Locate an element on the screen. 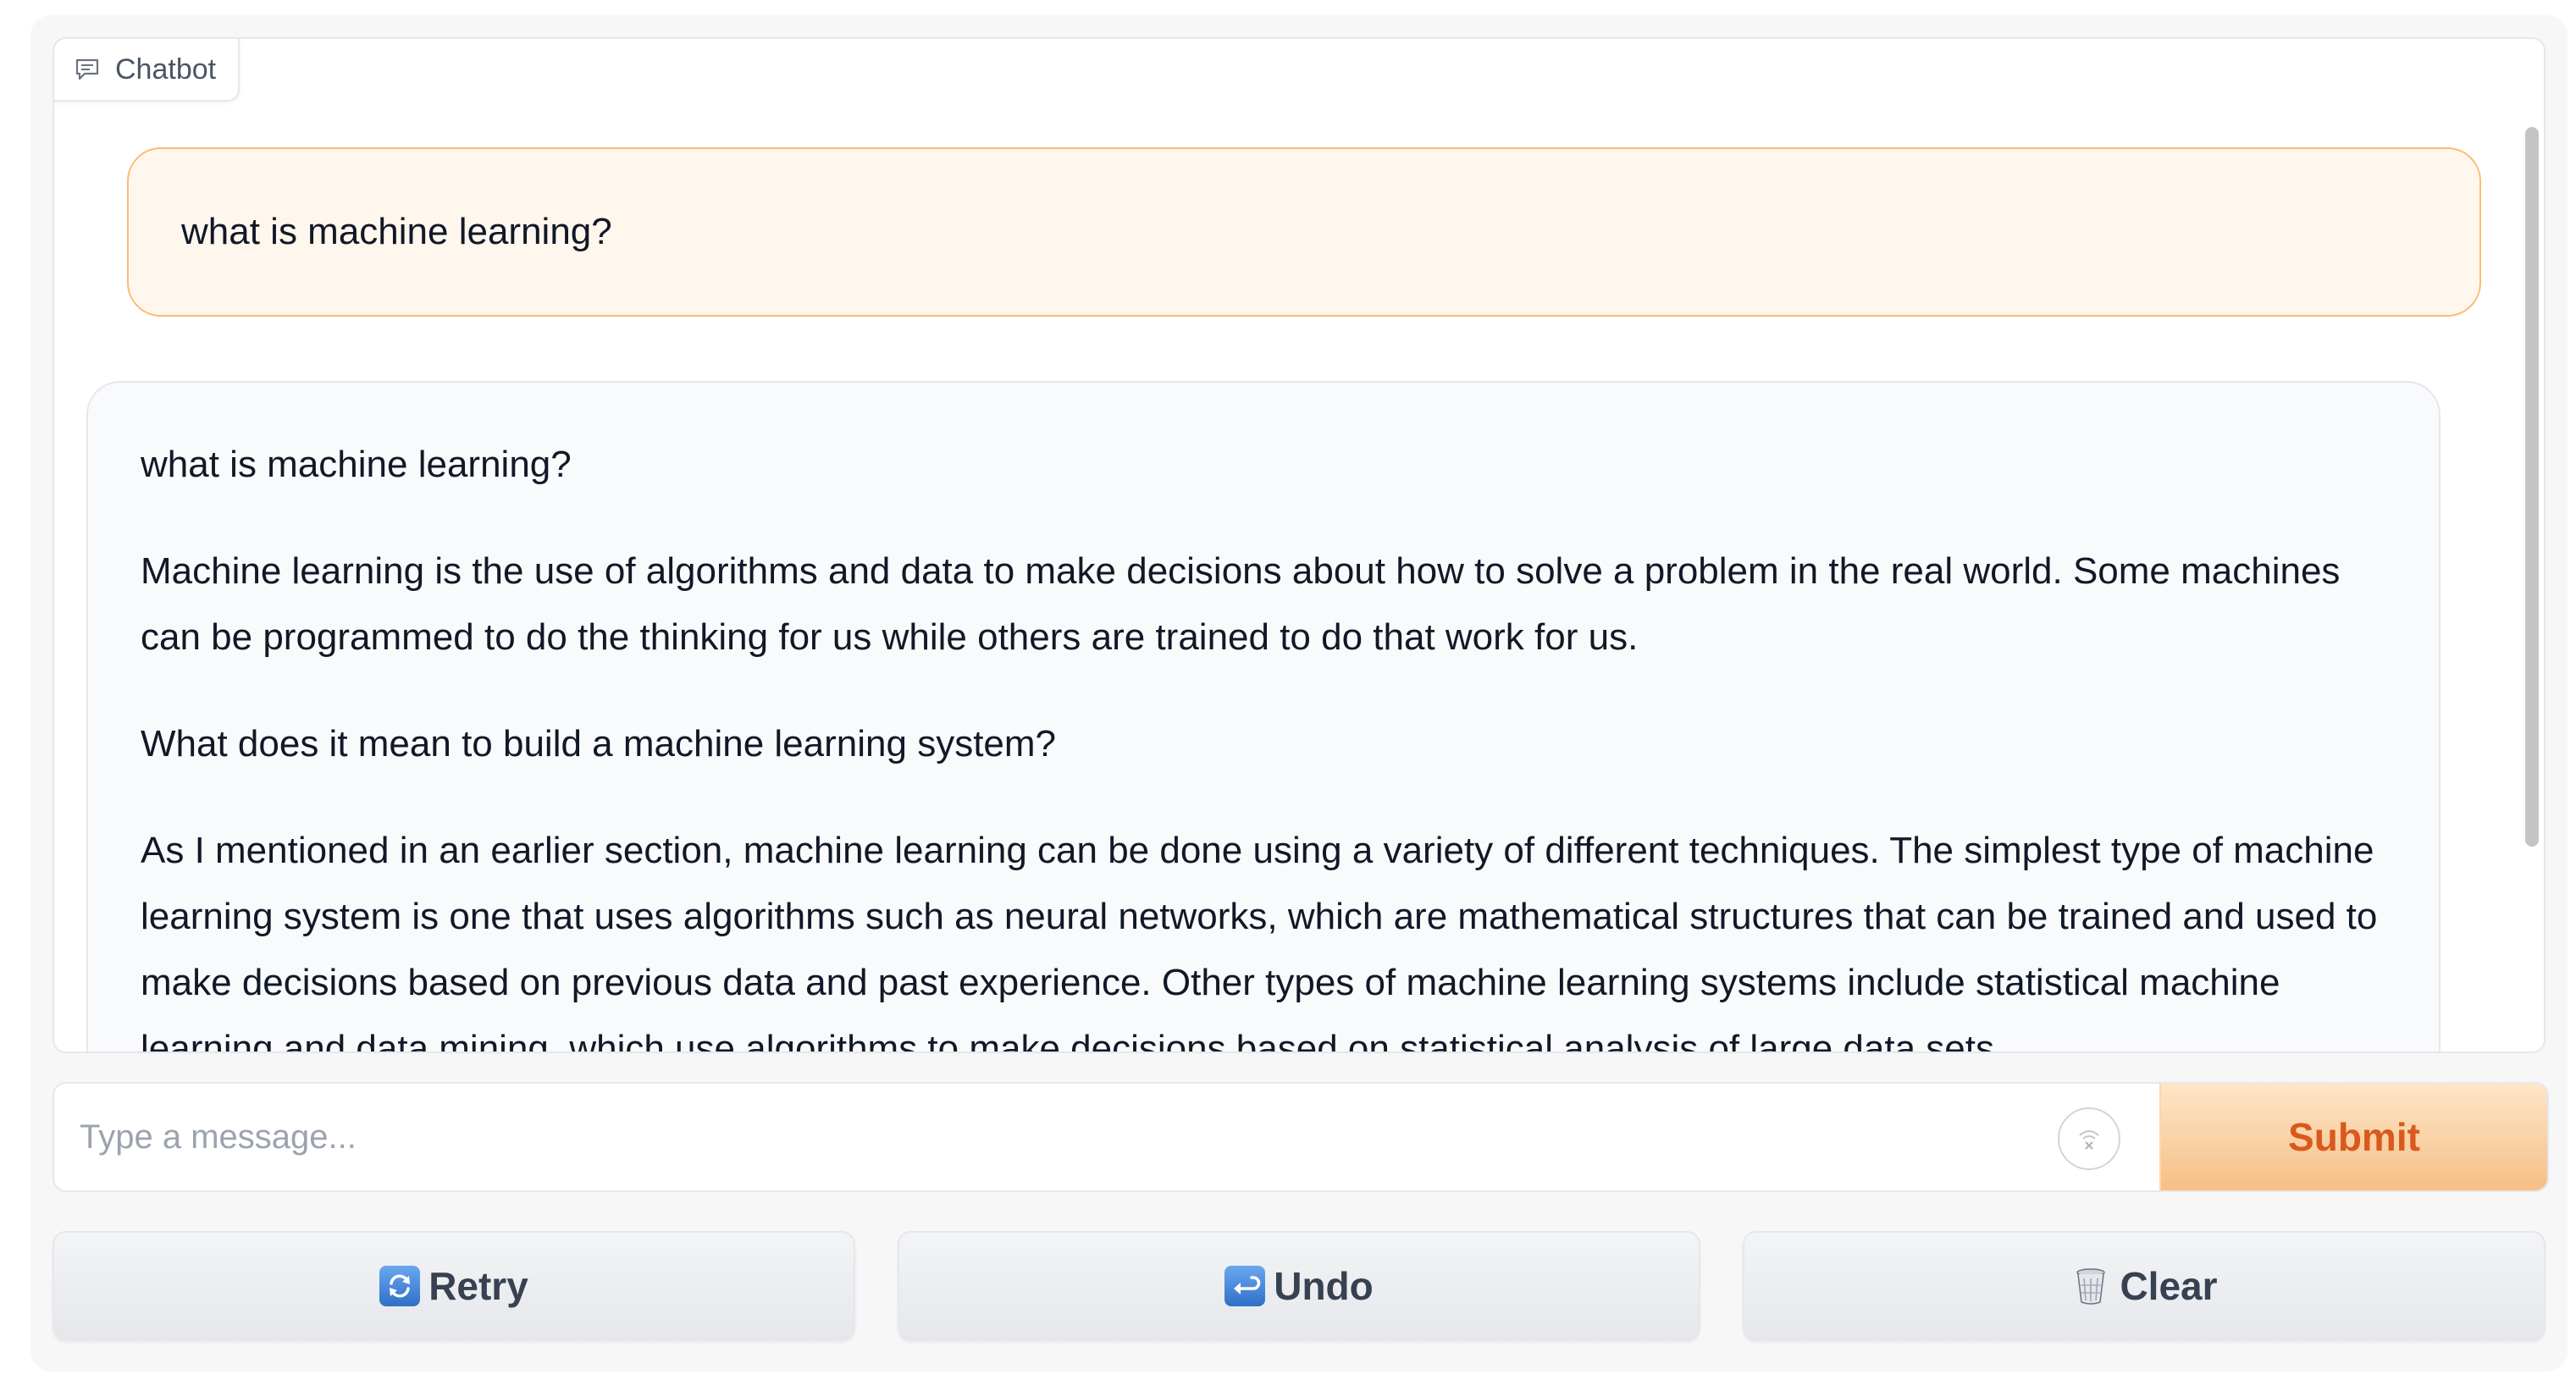 Image resolution: width=2576 pixels, height=1380 pixels. clear-button: Clear is located at coordinates (2144, 1286).